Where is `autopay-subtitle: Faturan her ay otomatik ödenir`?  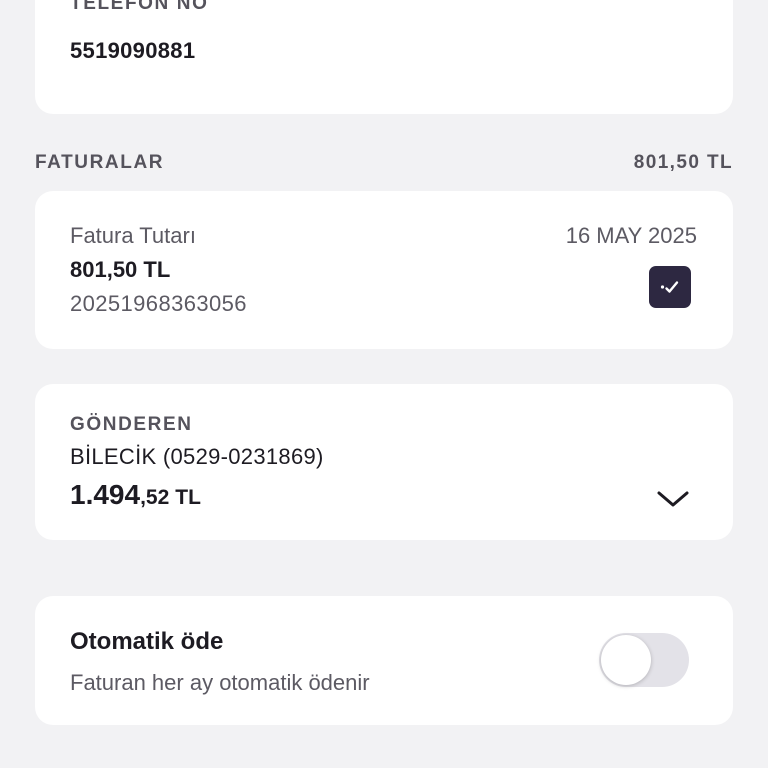 autopay-subtitle: Faturan her ay otomatik ödenir is located at coordinates (220, 682).